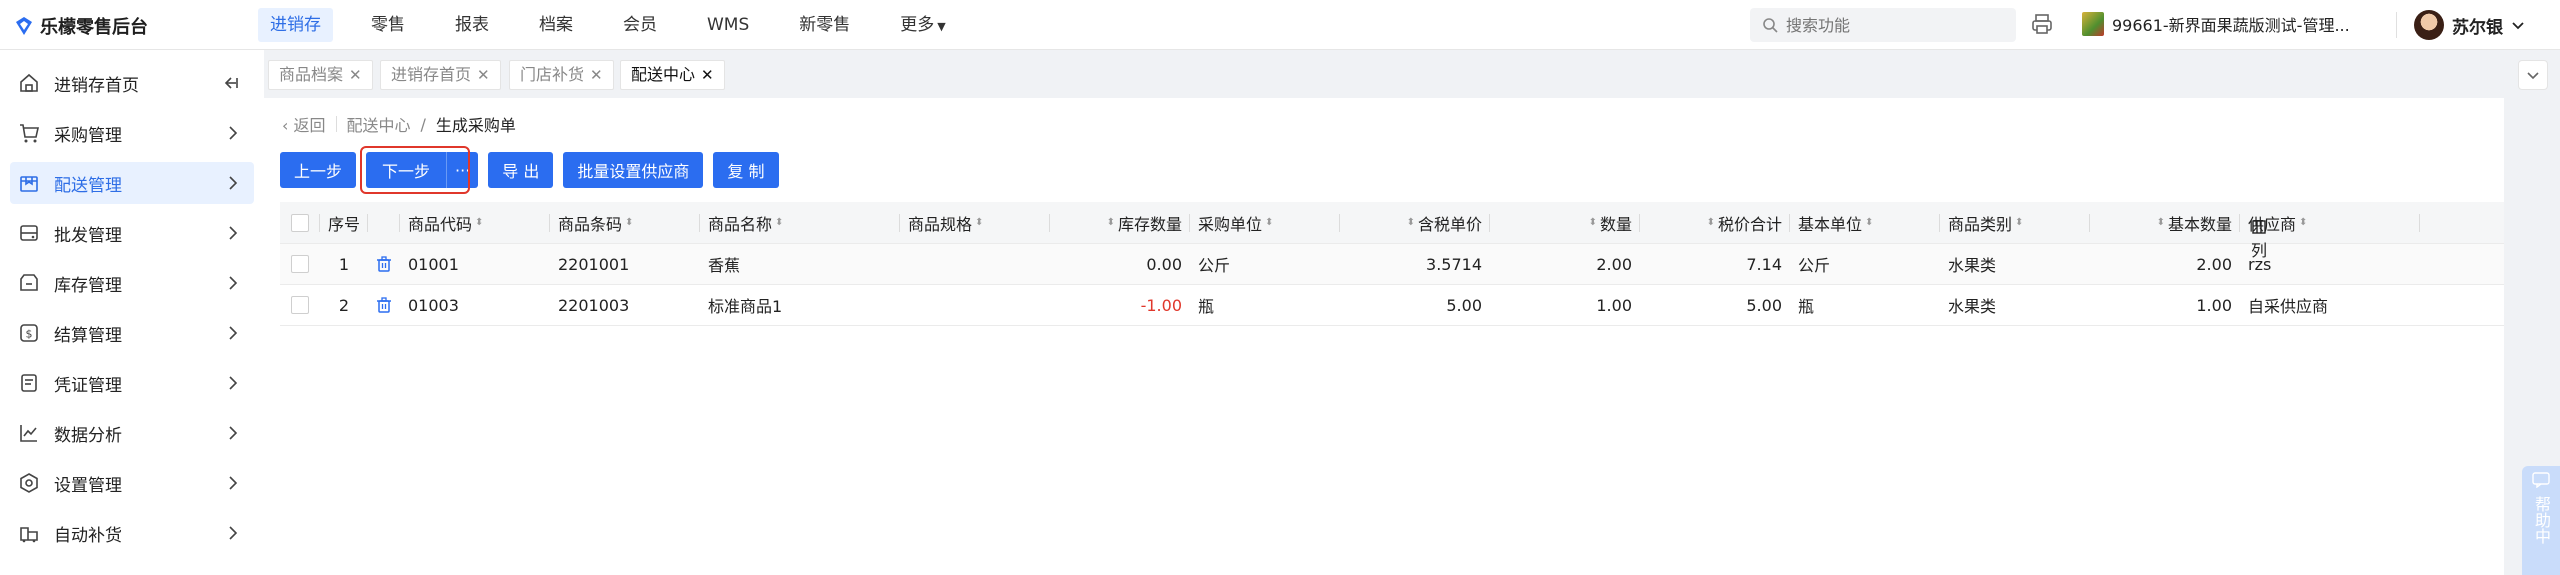 Image resolution: width=2560 pixels, height=575 pixels. Describe the element at coordinates (625, 222) in the screenshot. I see `column-header: 商品条码 ⬍` at that location.